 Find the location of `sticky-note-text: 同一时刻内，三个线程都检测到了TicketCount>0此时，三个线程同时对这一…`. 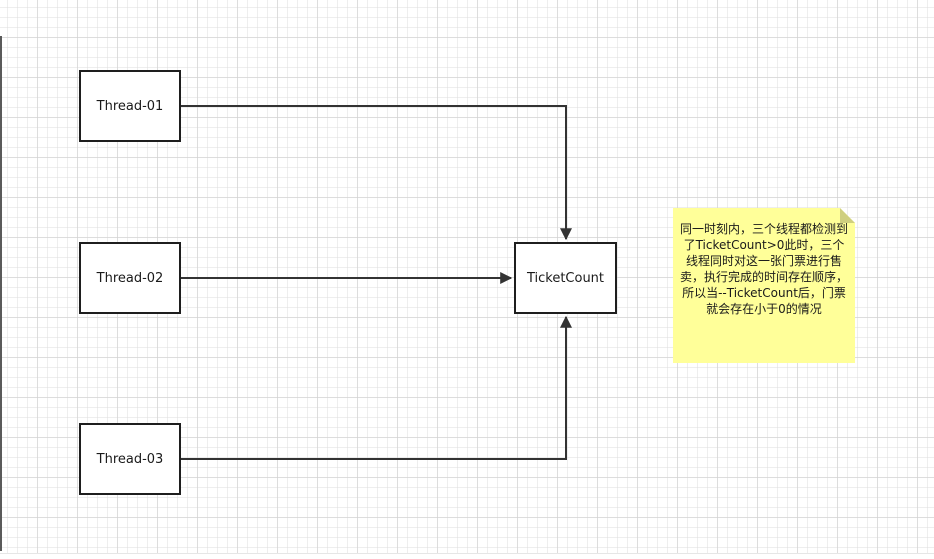

sticky-note-text: 同一时刻内，三个线程都检测到了TicketCount>0此时，三个线程同时对这一… is located at coordinates (763, 269).